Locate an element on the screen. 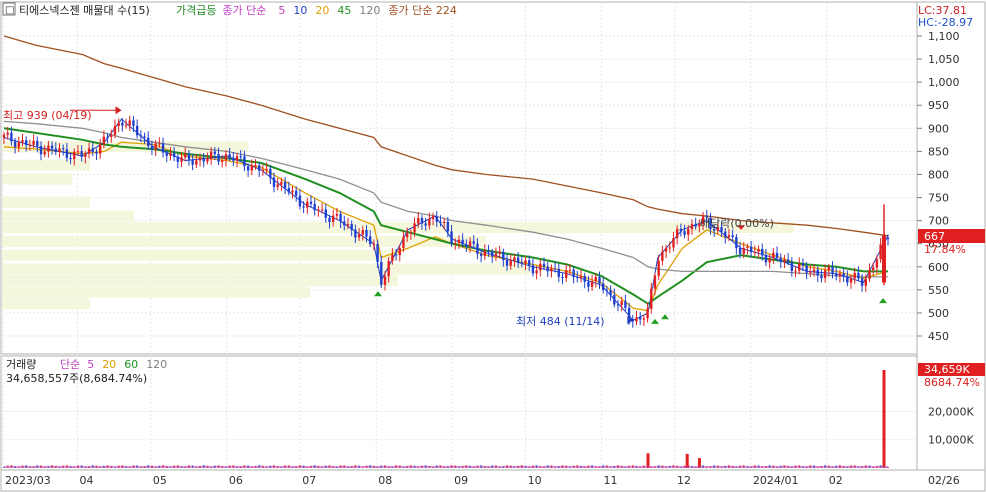 Image resolution: width=986 pixels, height=492 pixels. legend-item-7: 종가 단순 224 is located at coordinates (422, 10).